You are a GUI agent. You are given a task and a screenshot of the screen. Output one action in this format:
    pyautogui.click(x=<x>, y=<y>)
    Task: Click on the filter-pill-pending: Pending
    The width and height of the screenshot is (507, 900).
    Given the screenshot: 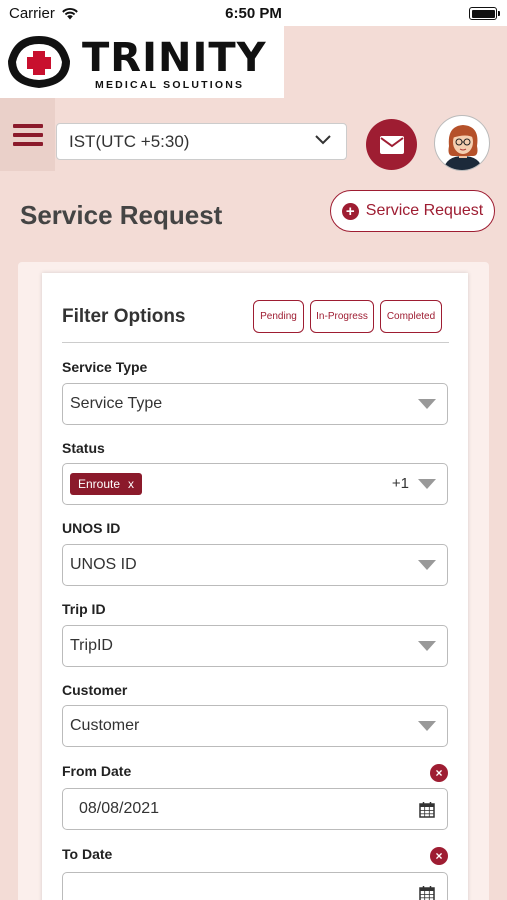 What is the action you would take?
    pyautogui.click(x=278, y=316)
    